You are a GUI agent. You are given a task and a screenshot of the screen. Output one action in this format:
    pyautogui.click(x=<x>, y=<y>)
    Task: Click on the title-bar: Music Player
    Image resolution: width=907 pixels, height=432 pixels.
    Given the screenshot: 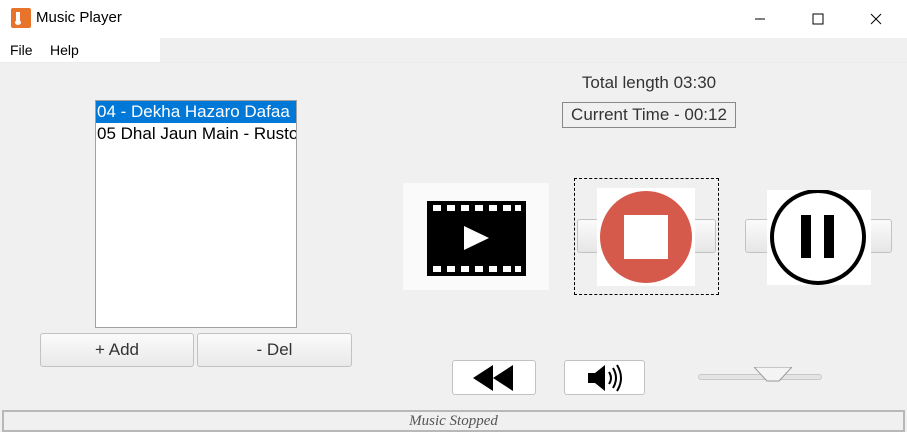 What is the action you would take?
    pyautogui.click(x=453, y=19)
    